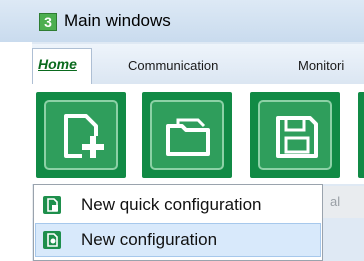 This screenshot has height=261, width=364. What do you see at coordinates (321, 65) in the screenshot?
I see `tab-monitoring: Monitori` at bounding box center [321, 65].